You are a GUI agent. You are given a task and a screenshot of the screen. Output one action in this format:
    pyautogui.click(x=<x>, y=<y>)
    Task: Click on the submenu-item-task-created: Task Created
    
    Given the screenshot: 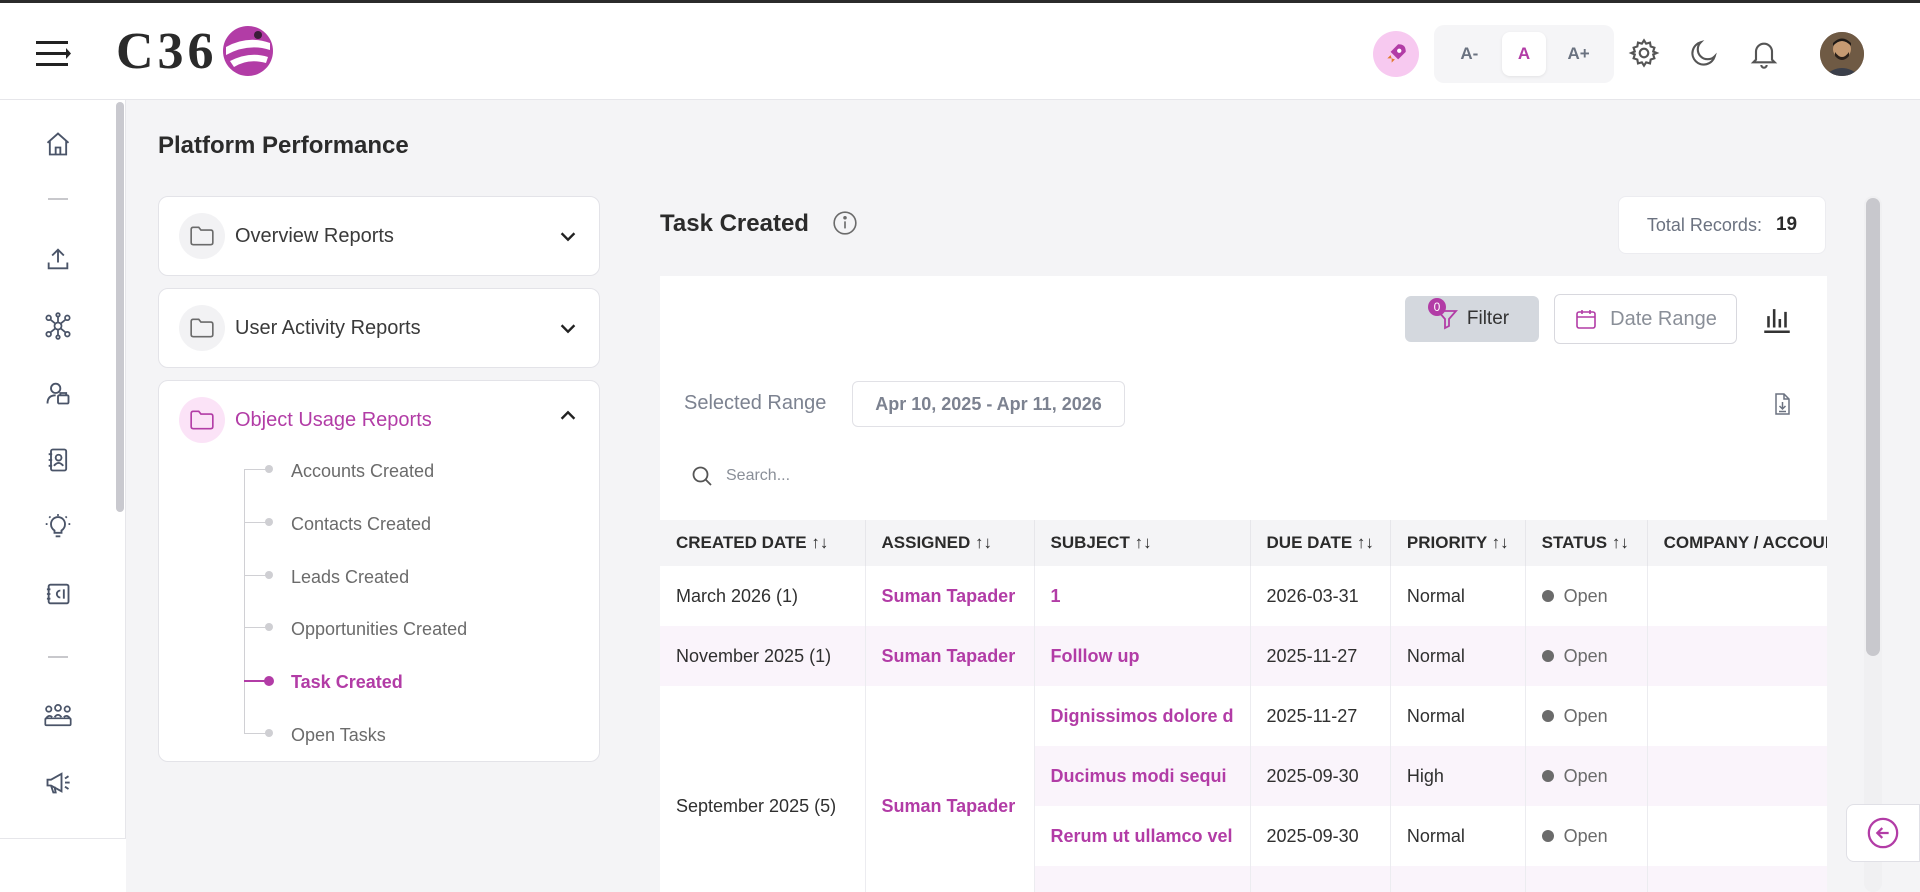 What is the action you would take?
    pyautogui.click(x=347, y=682)
    